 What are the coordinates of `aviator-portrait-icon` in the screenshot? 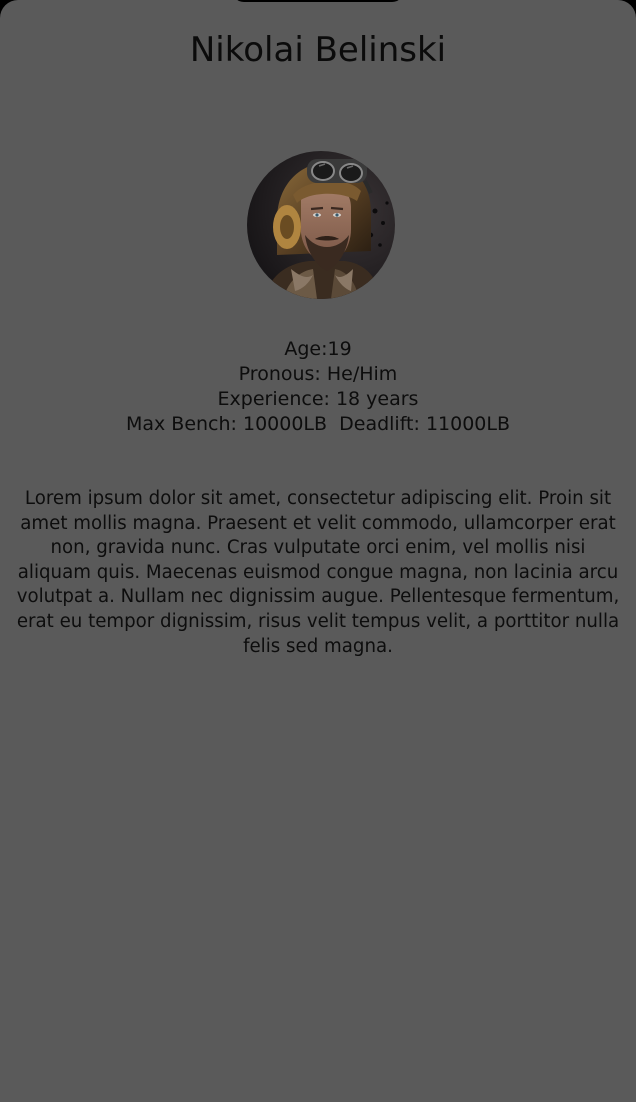 It's located at (321, 225).